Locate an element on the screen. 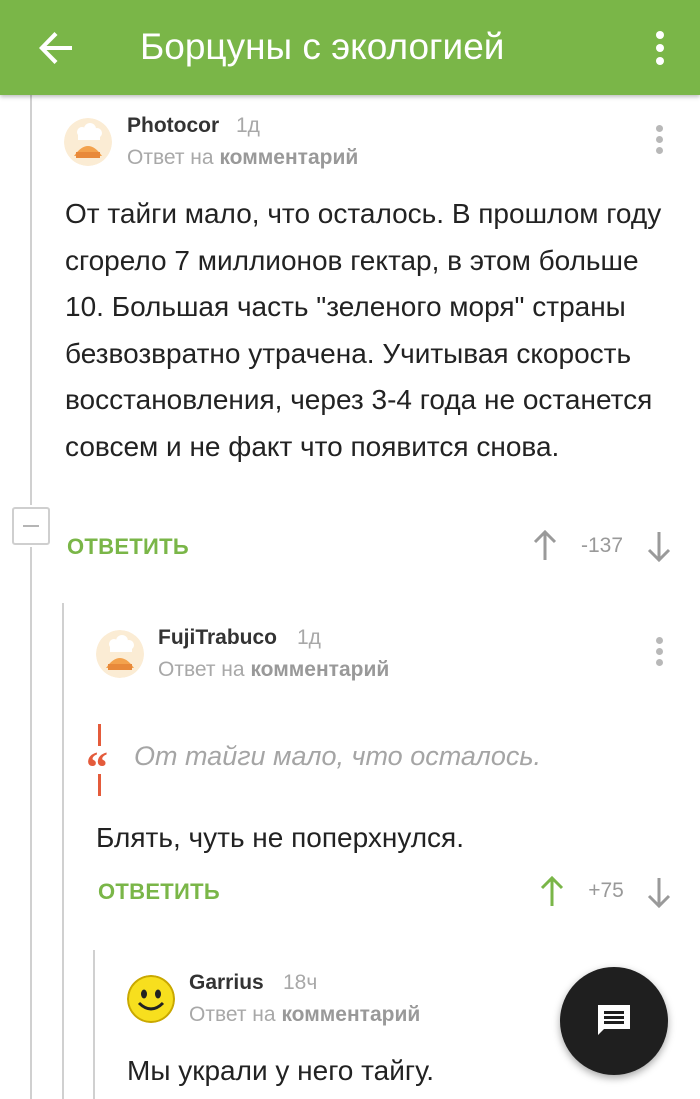  smiley-avatar-icon is located at coordinates (151, 999).